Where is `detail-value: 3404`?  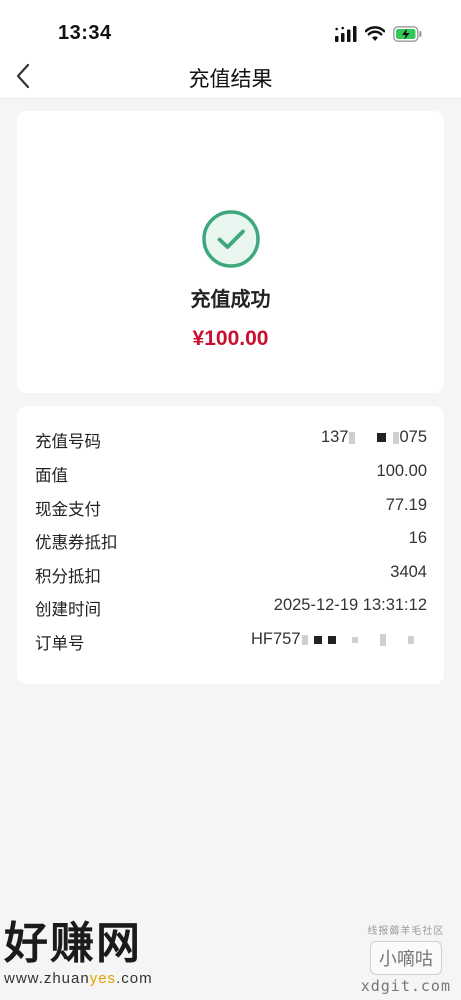
detail-value: 3404 is located at coordinates (408, 572).